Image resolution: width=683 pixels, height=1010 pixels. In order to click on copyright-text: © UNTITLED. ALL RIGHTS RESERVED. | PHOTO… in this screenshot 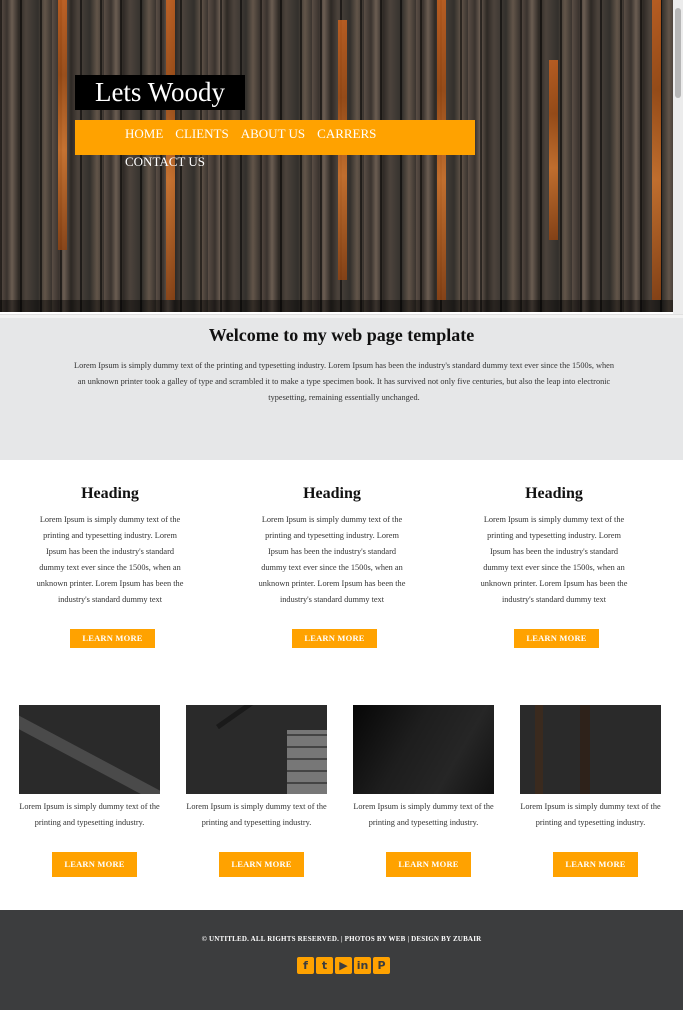, I will do `click(341, 939)`.